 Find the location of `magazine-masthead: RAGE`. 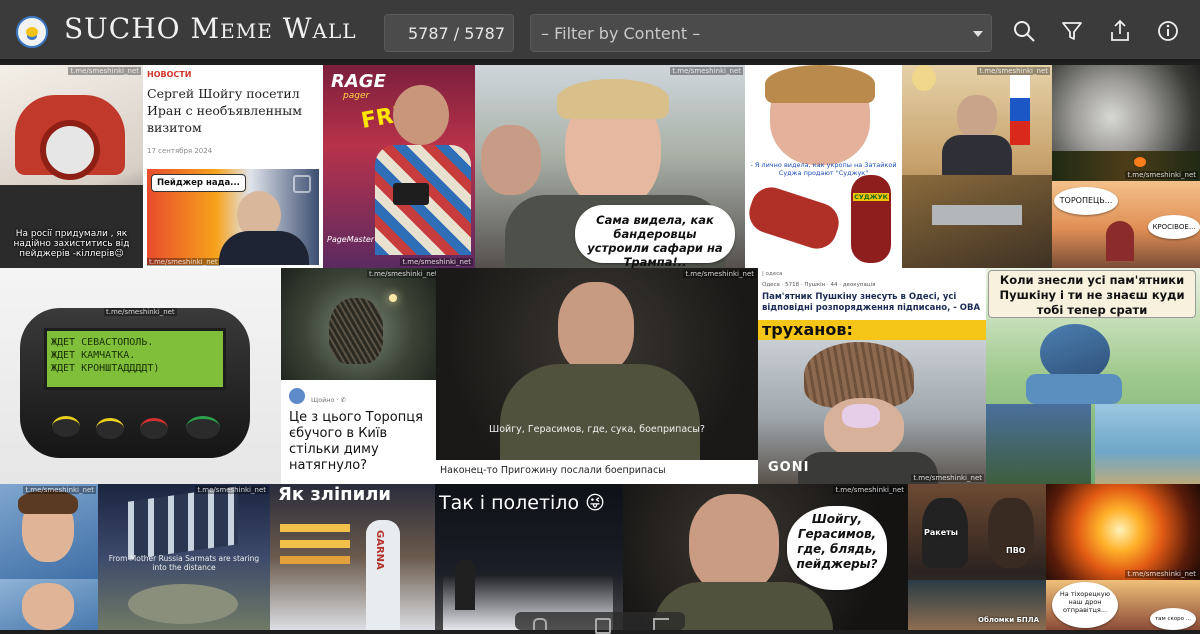

magazine-masthead: RAGE is located at coordinates (358, 81).